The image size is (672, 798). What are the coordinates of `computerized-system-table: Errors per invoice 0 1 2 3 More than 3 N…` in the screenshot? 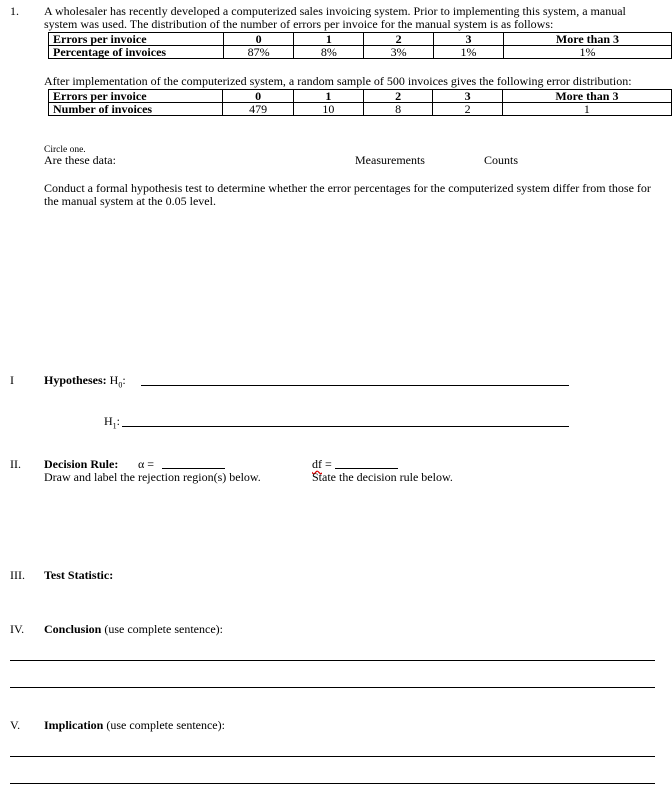 It's located at (359, 102).